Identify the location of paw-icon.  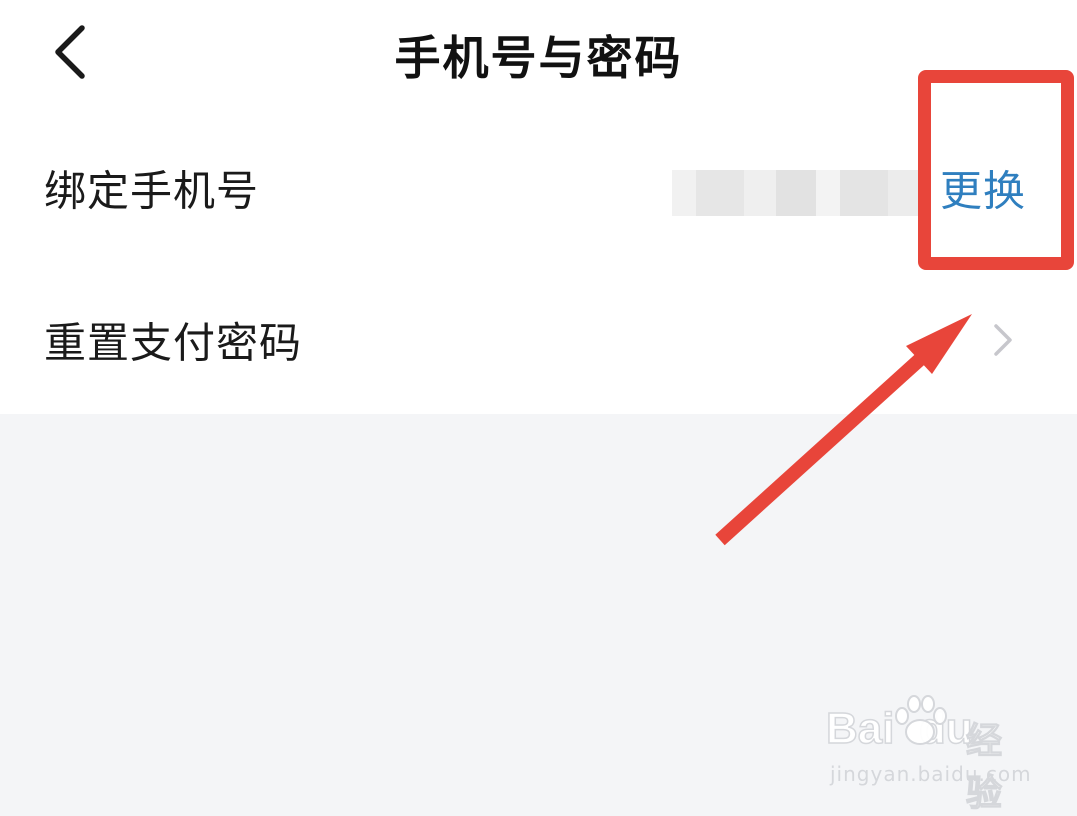
(921, 720).